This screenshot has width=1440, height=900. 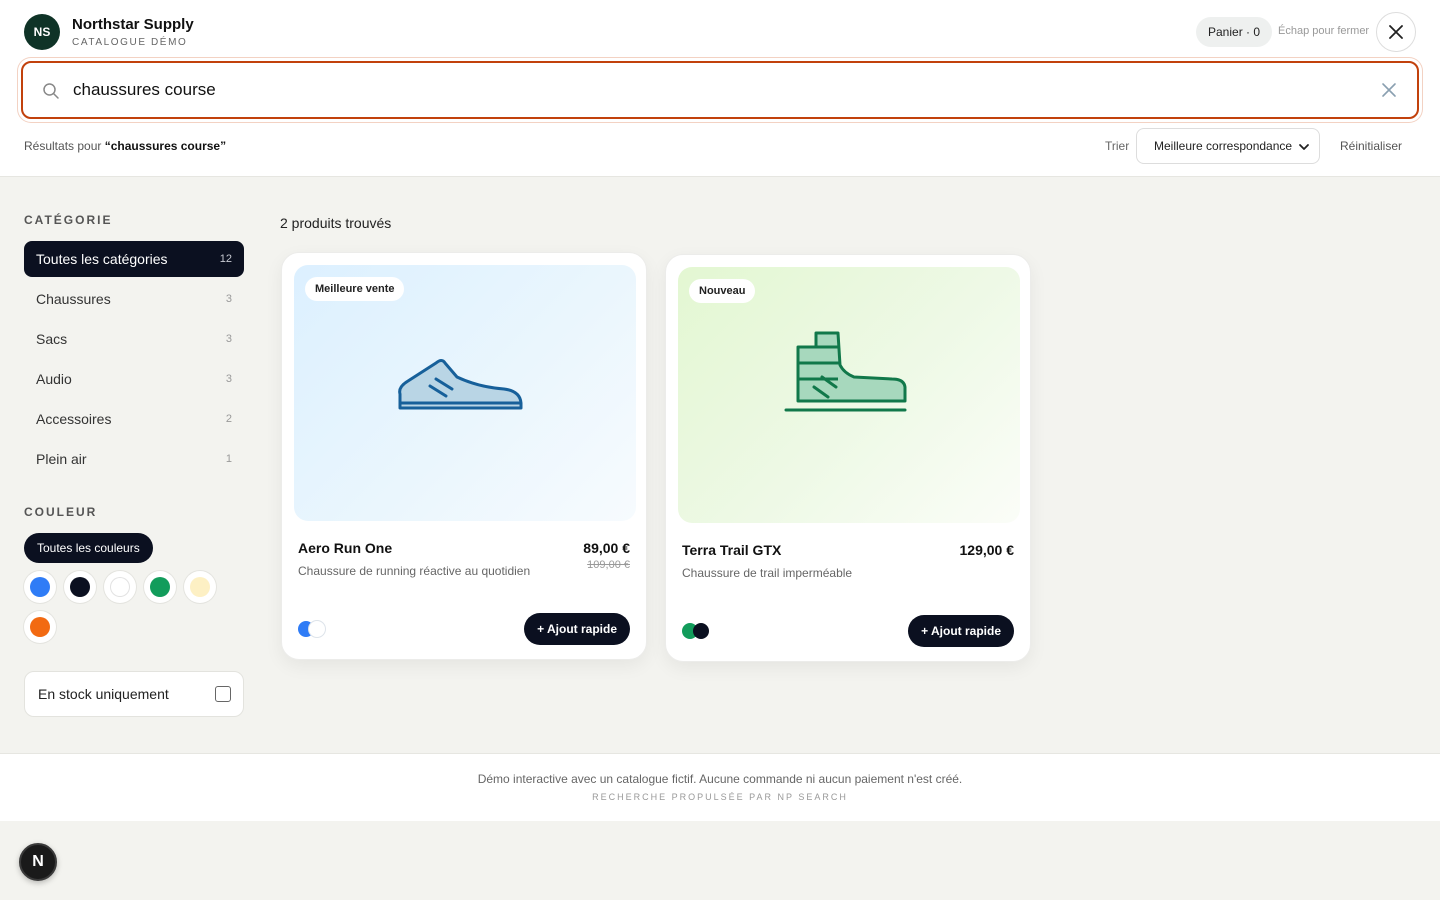 I want to click on color-swatch-white, so click(x=120, y=587).